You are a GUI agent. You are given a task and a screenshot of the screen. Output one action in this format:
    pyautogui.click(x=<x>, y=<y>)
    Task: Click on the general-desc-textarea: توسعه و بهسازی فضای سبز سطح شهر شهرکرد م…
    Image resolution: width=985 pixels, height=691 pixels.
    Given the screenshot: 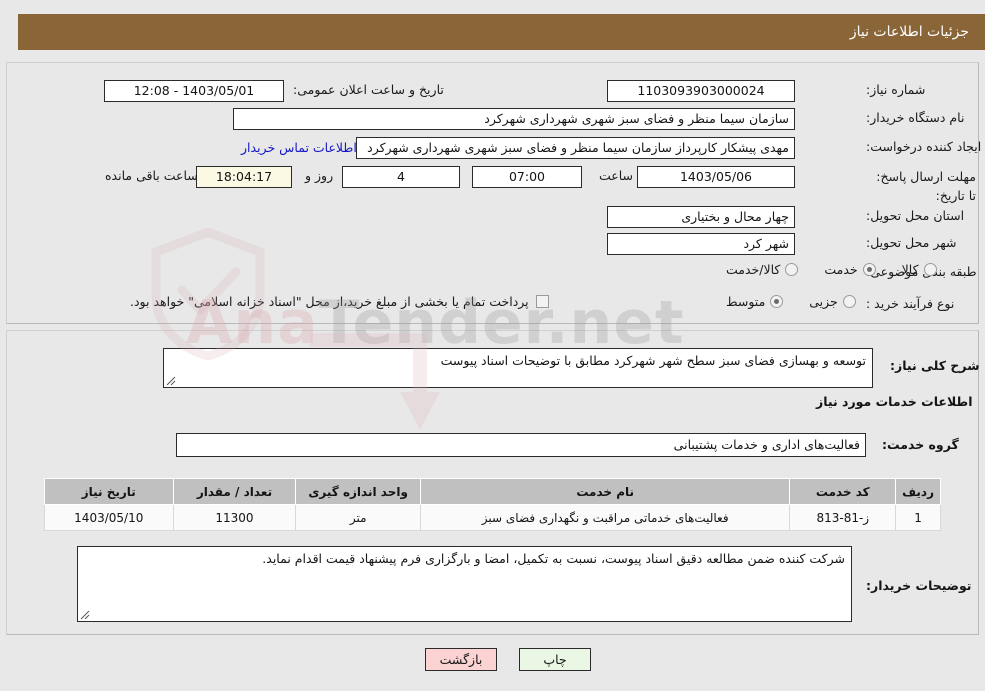 What is the action you would take?
    pyautogui.click(x=518, y=368)
    